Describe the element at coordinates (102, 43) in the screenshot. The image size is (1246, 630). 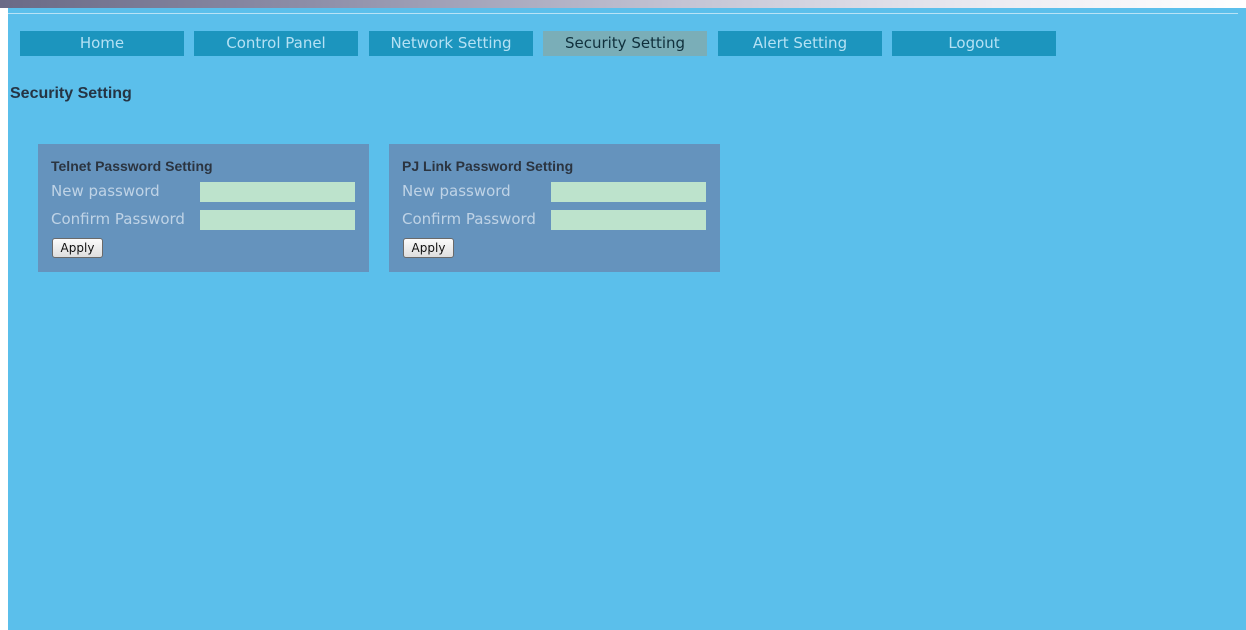
I see `nav-tab-home: Home` at that location.